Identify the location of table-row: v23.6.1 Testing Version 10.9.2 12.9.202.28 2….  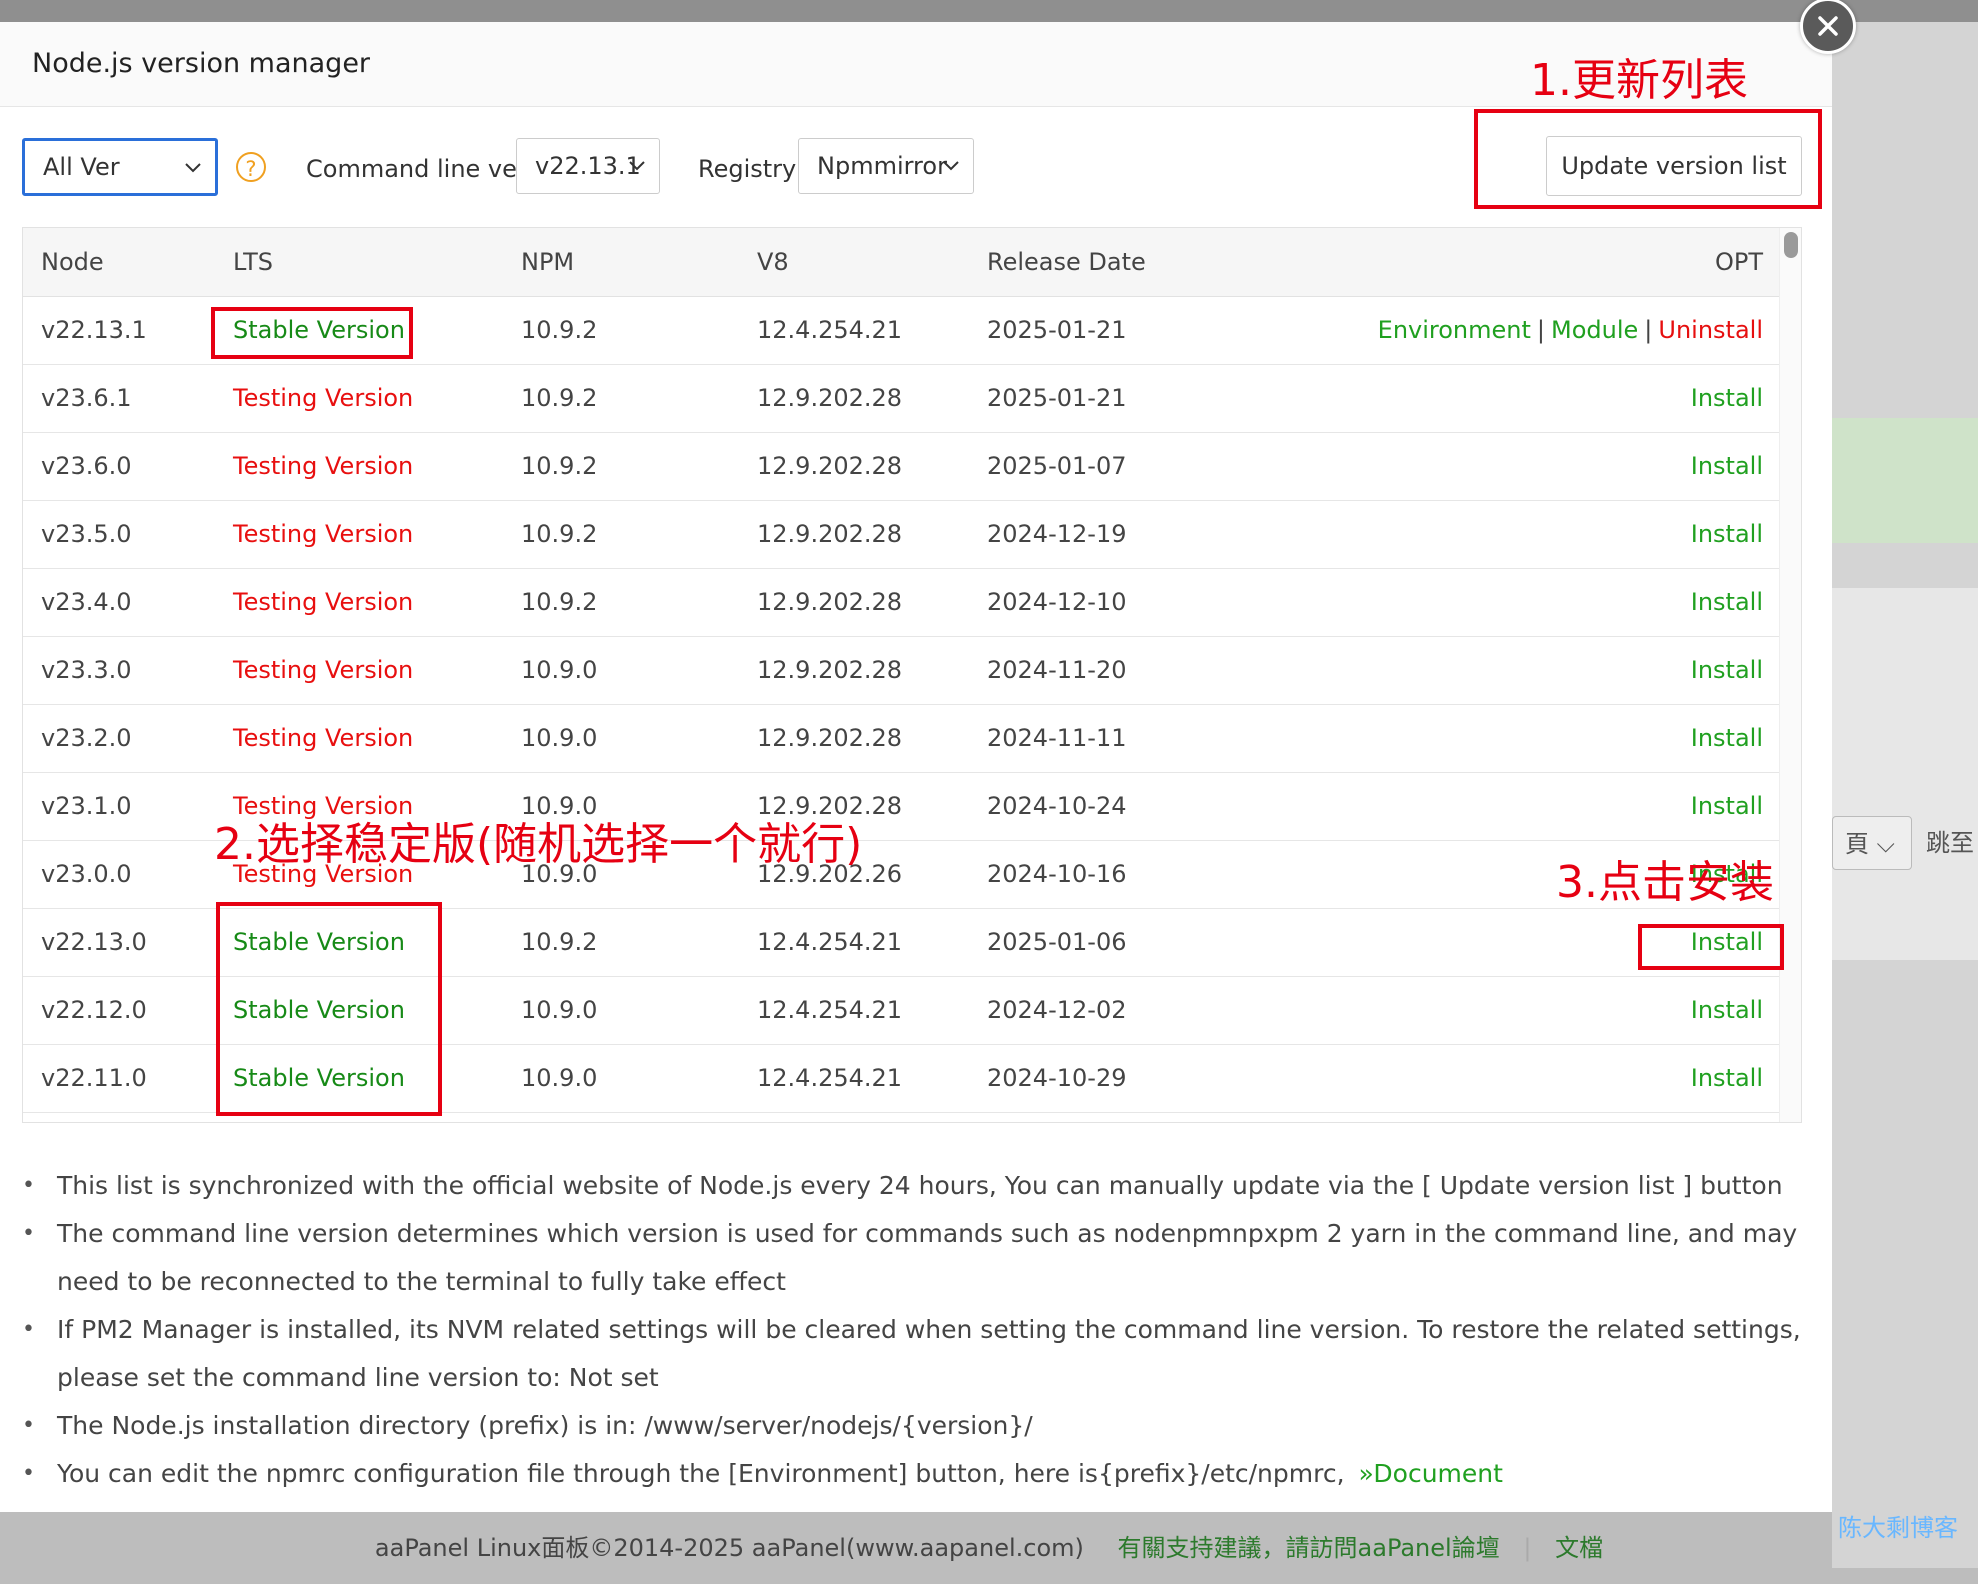
(901, 398).